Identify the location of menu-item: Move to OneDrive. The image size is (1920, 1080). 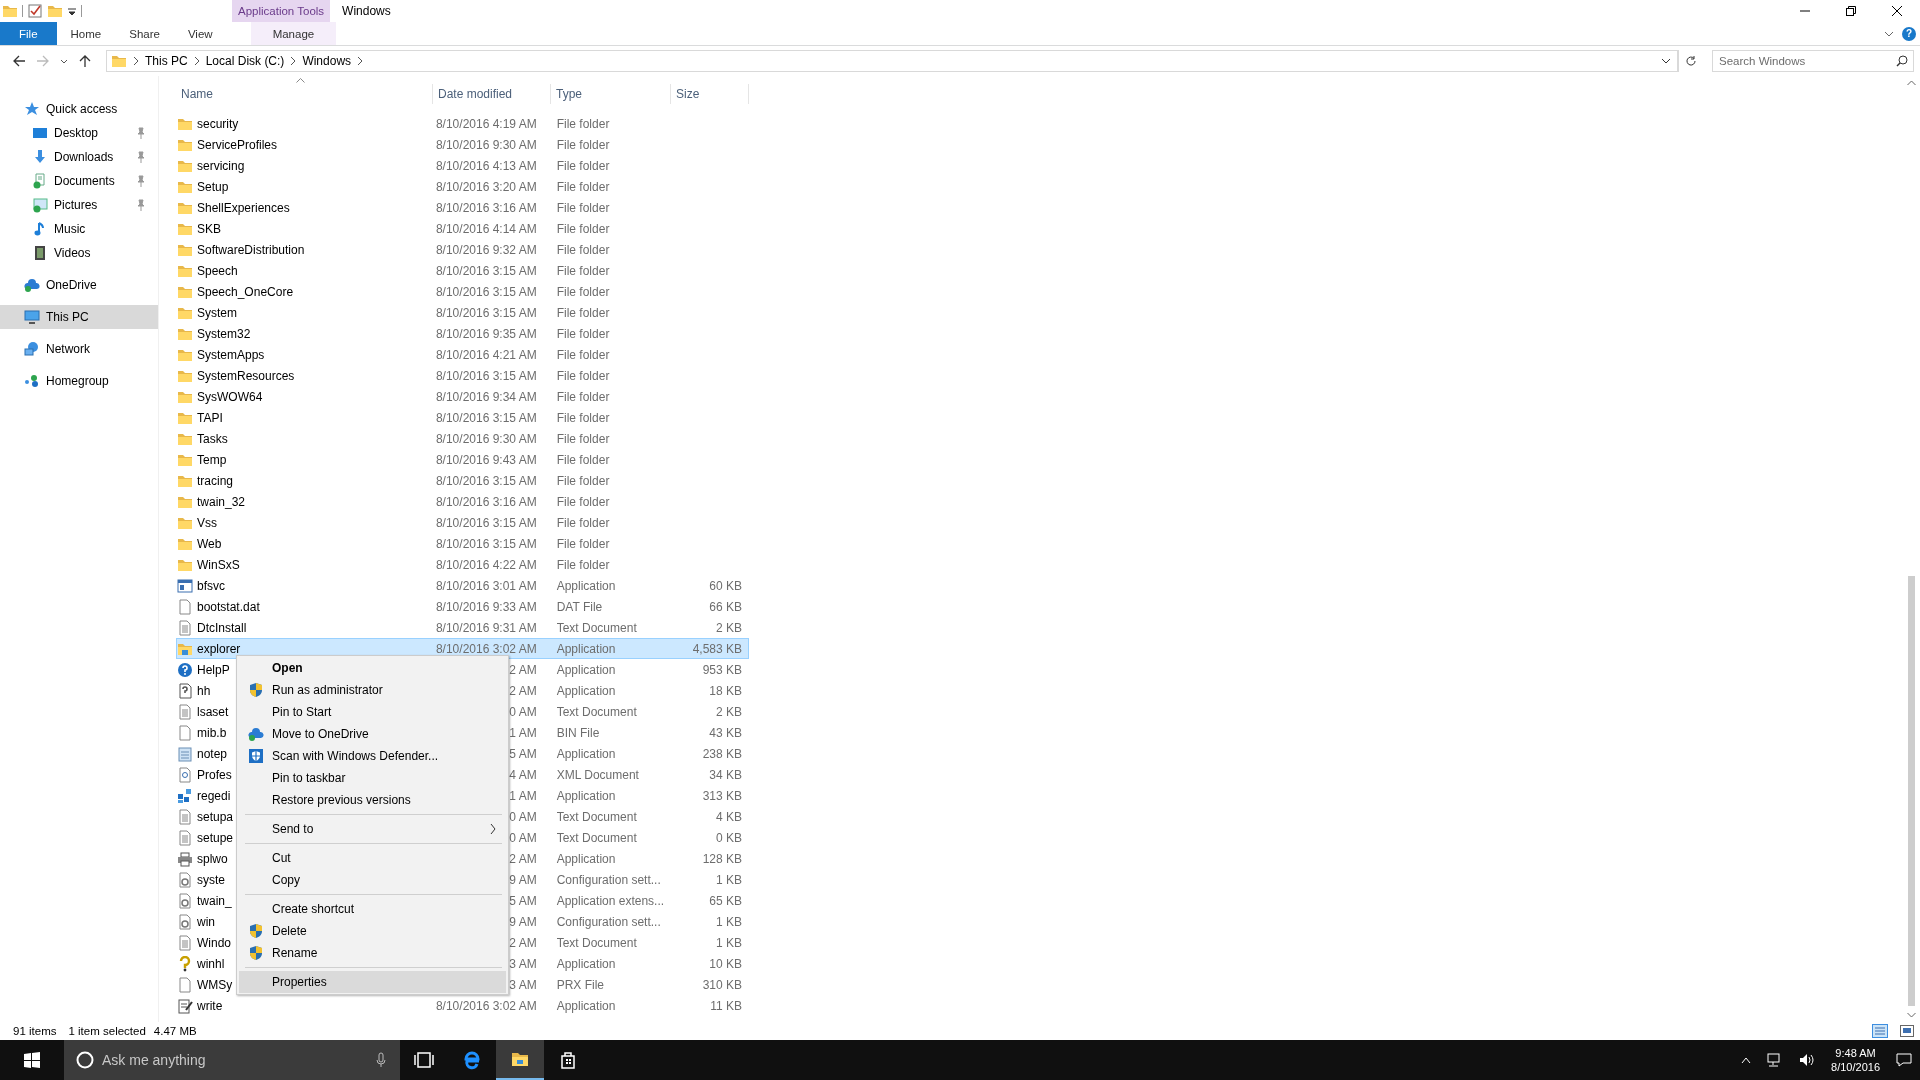
(372, 734).